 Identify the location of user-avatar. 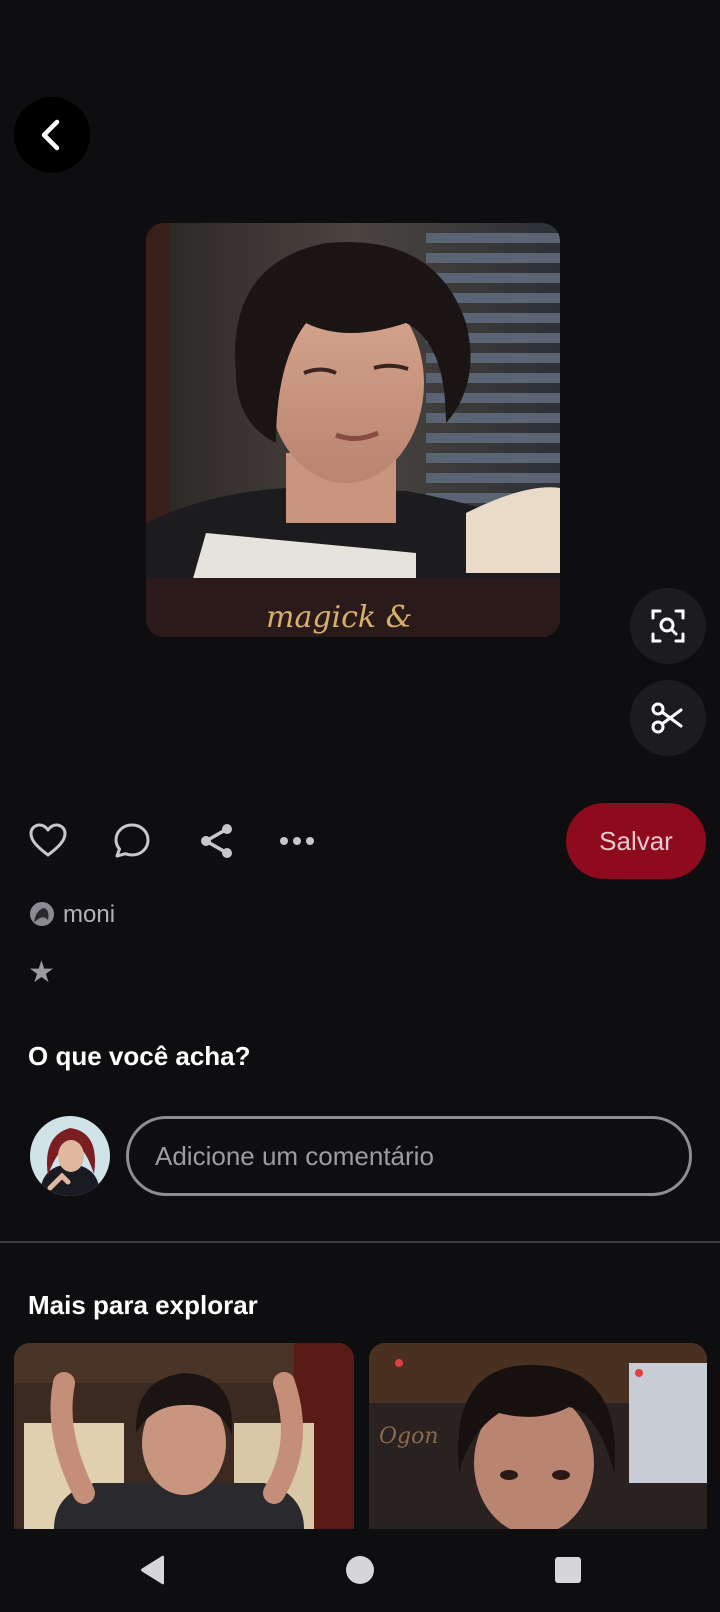
(70, 1156).